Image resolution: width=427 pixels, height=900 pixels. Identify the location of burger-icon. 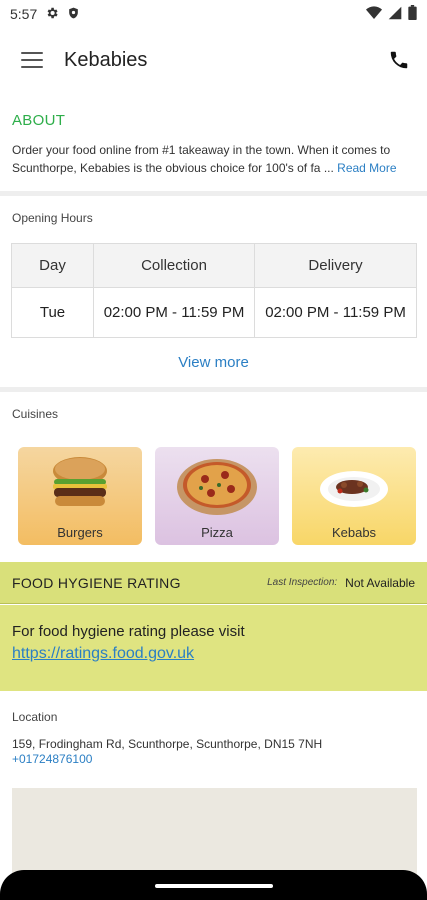
(80, 481).